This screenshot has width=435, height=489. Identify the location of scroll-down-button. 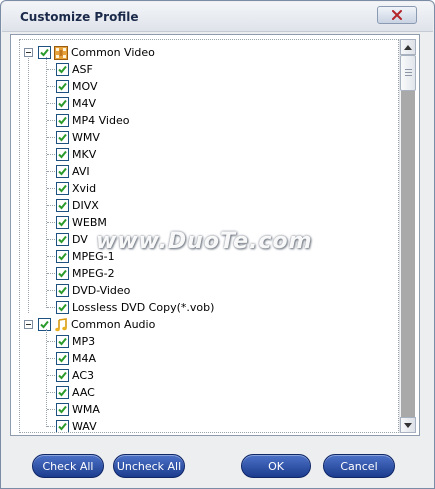
(408, 425).